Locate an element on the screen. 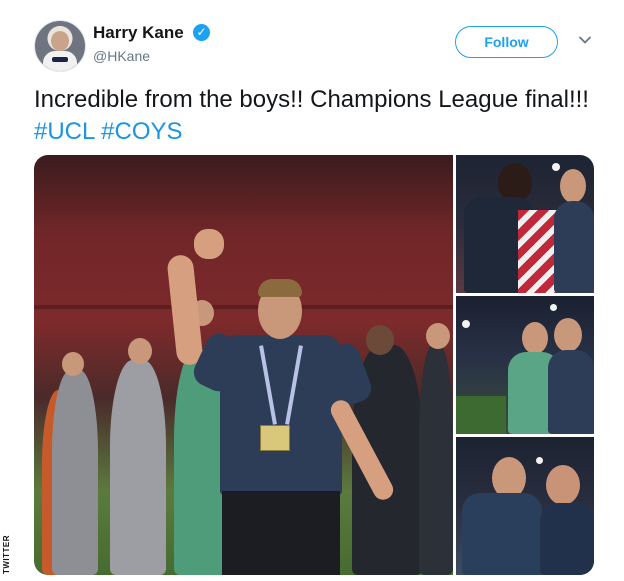 This screenshot has width=624, height=581. pitch is located at coordinates (481, 415).